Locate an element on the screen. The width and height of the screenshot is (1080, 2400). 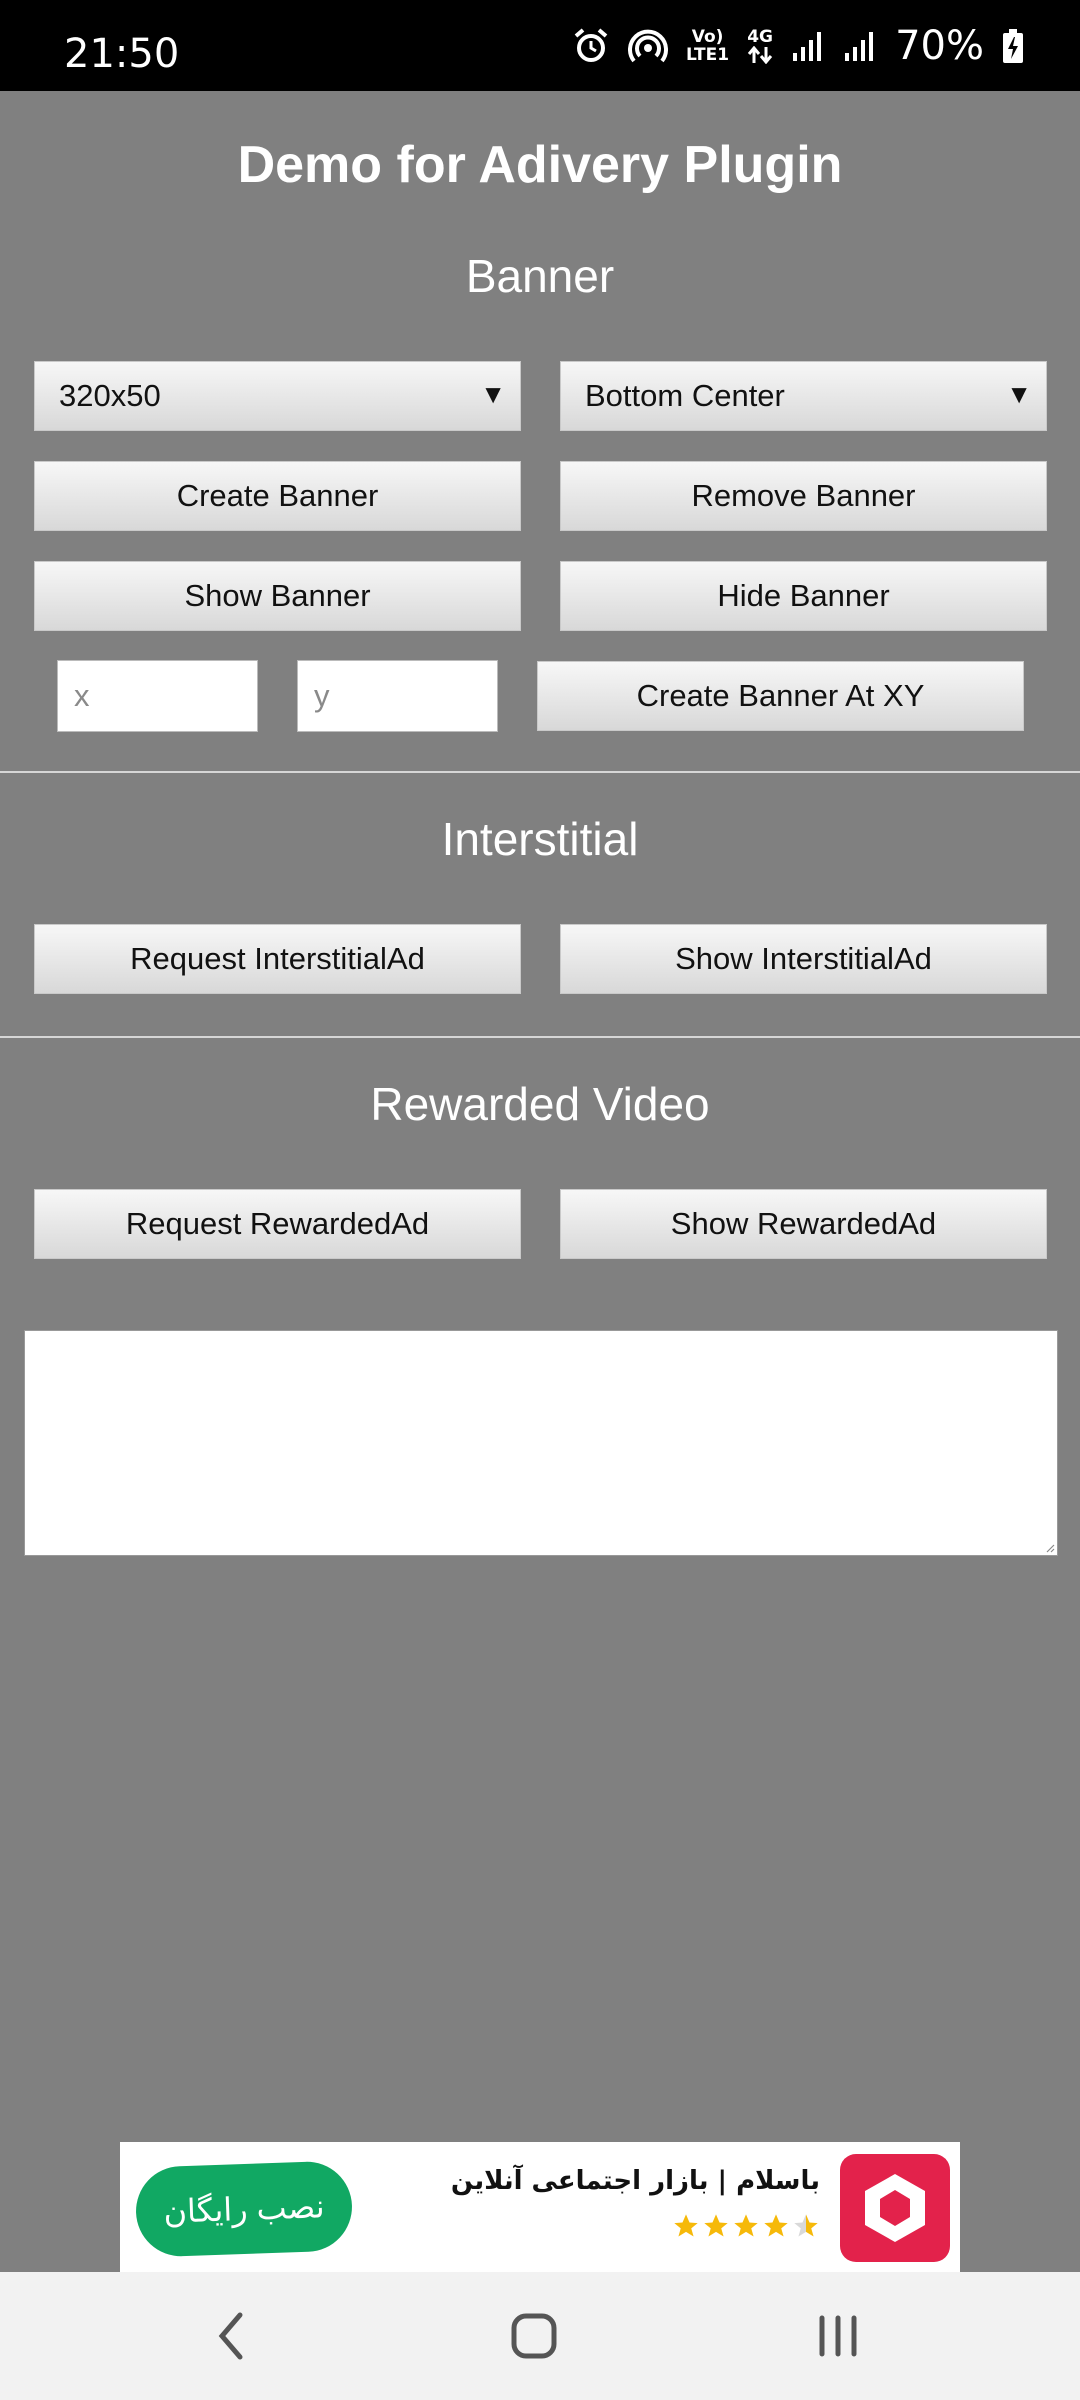
request-rewarded-button: Request RewardedAd is located at coordinates (277, 1224).